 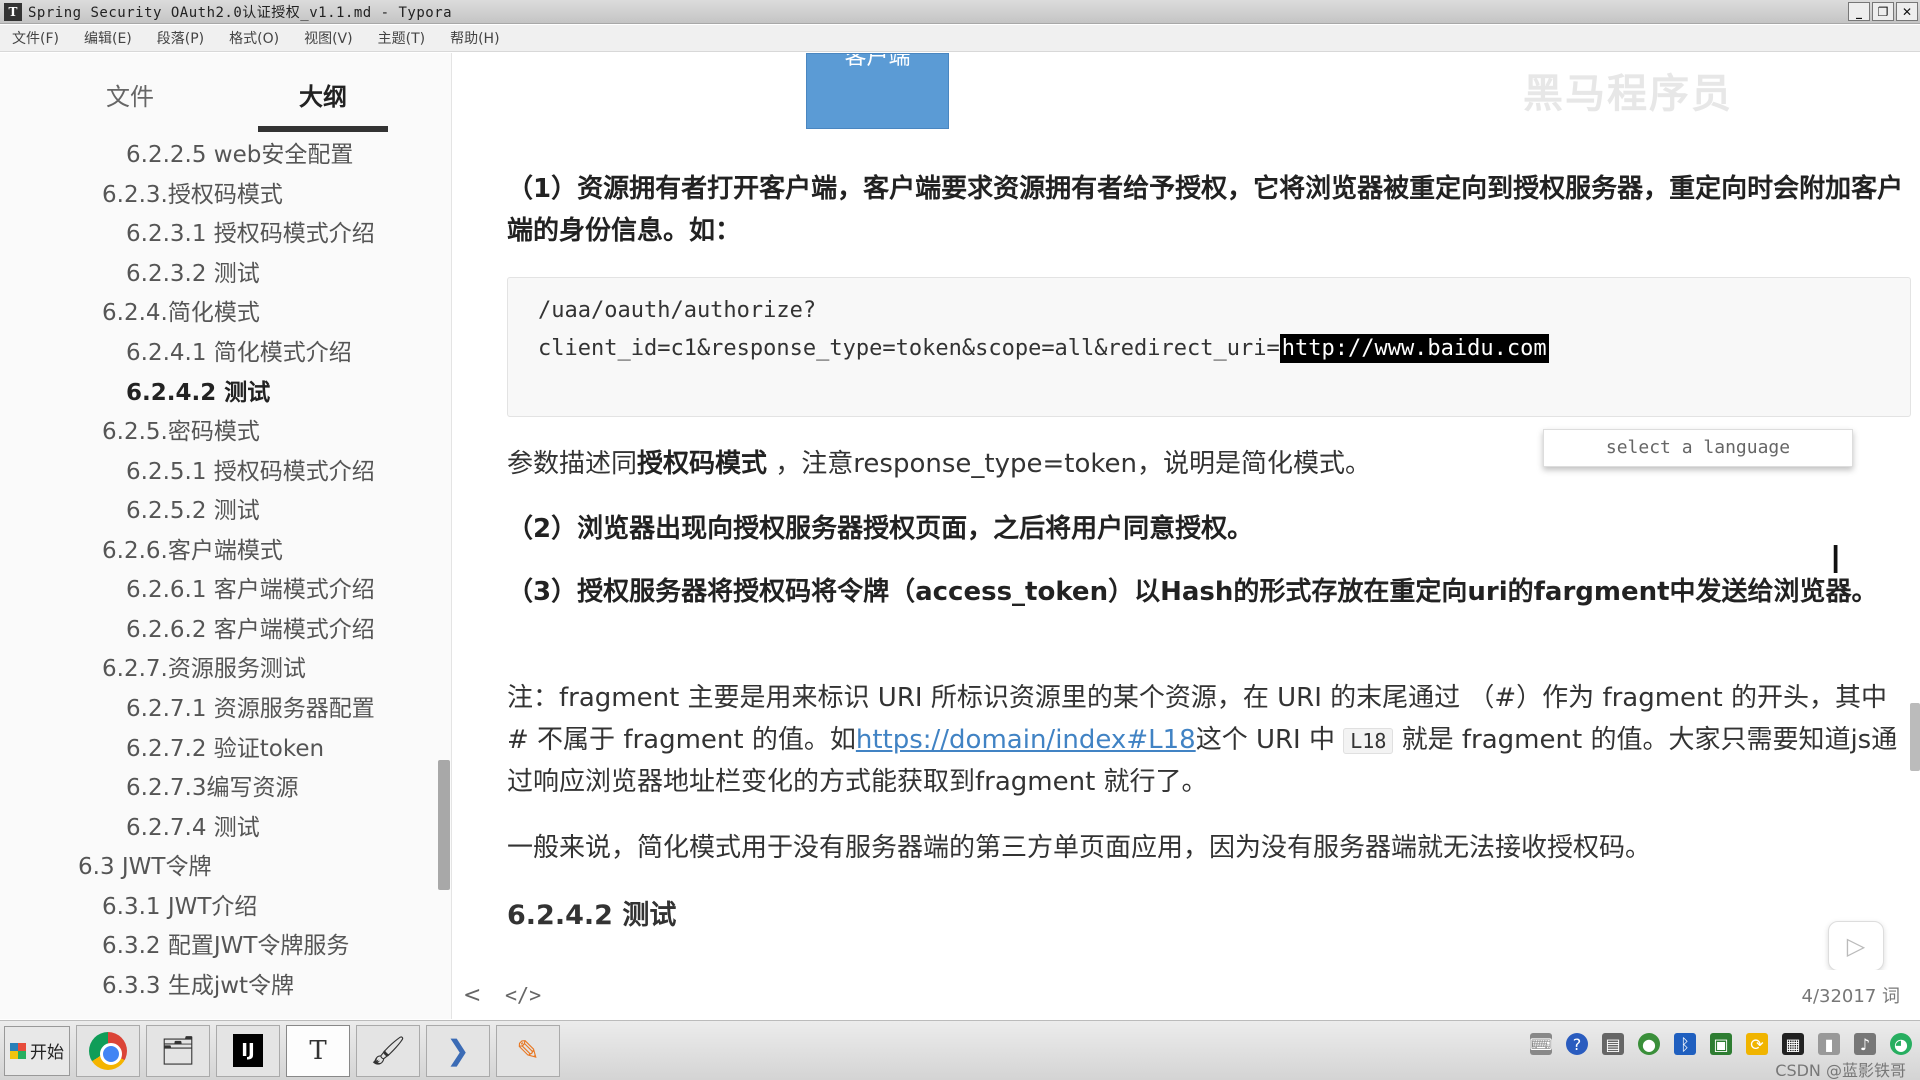 What do you see at coordinates (1069, 464) in the screenshot?
I see `param-suffix: ，注意response_type=token，说明是简化模式。` at bounding box center [1069, 464].